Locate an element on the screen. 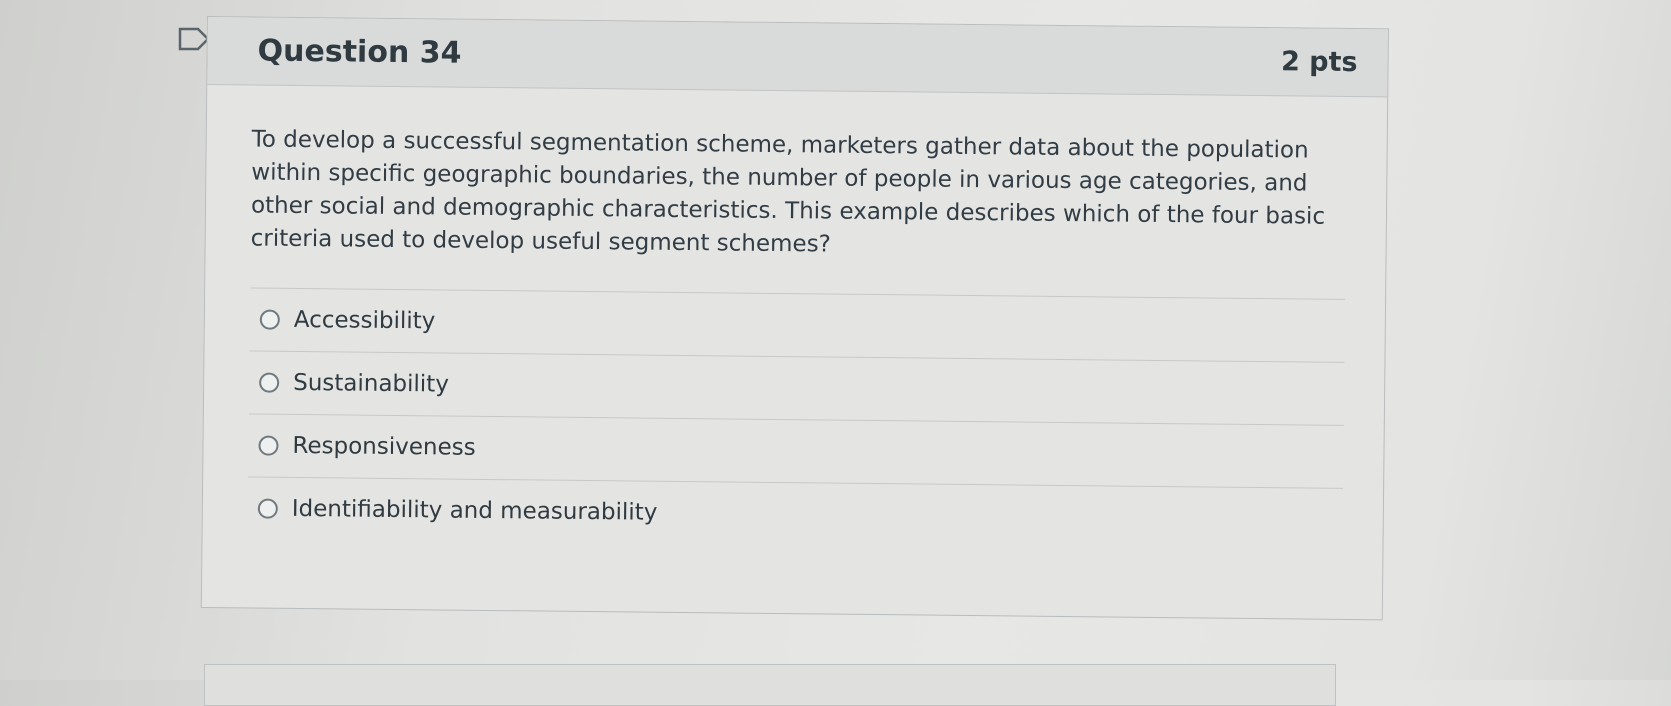 The width and height of the screenshot is (1671, 706). next-question-card is located at coordinates (770, 685).